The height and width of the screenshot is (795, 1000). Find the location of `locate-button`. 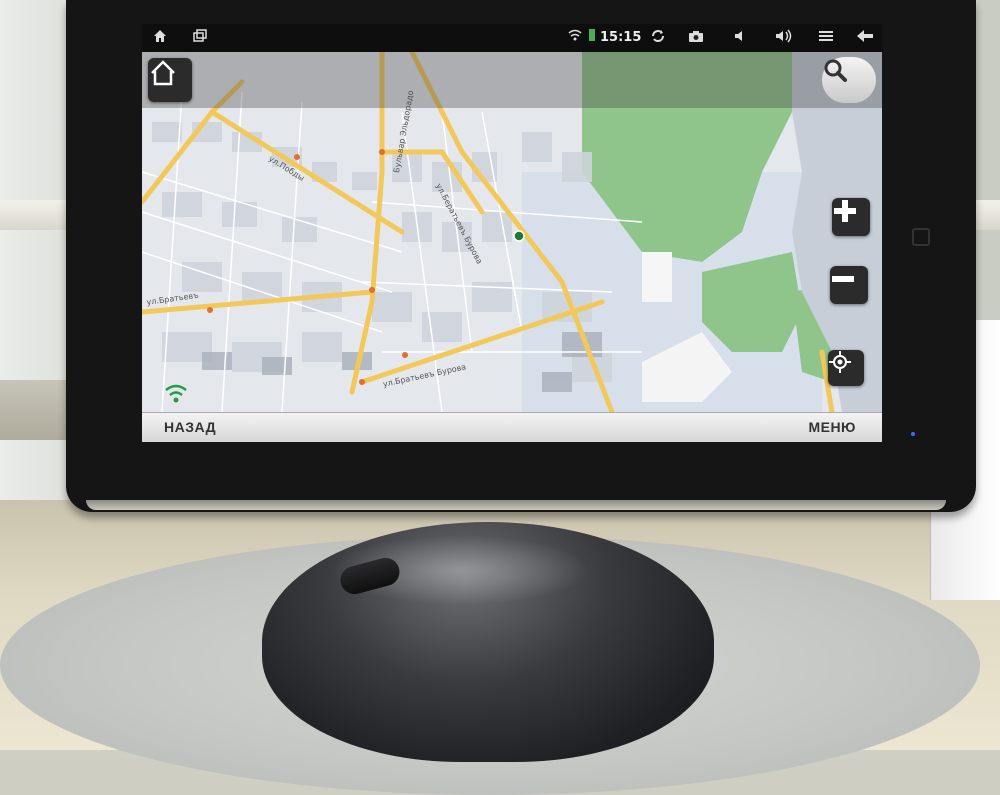

locate-button is located at coordinates (846, 368).